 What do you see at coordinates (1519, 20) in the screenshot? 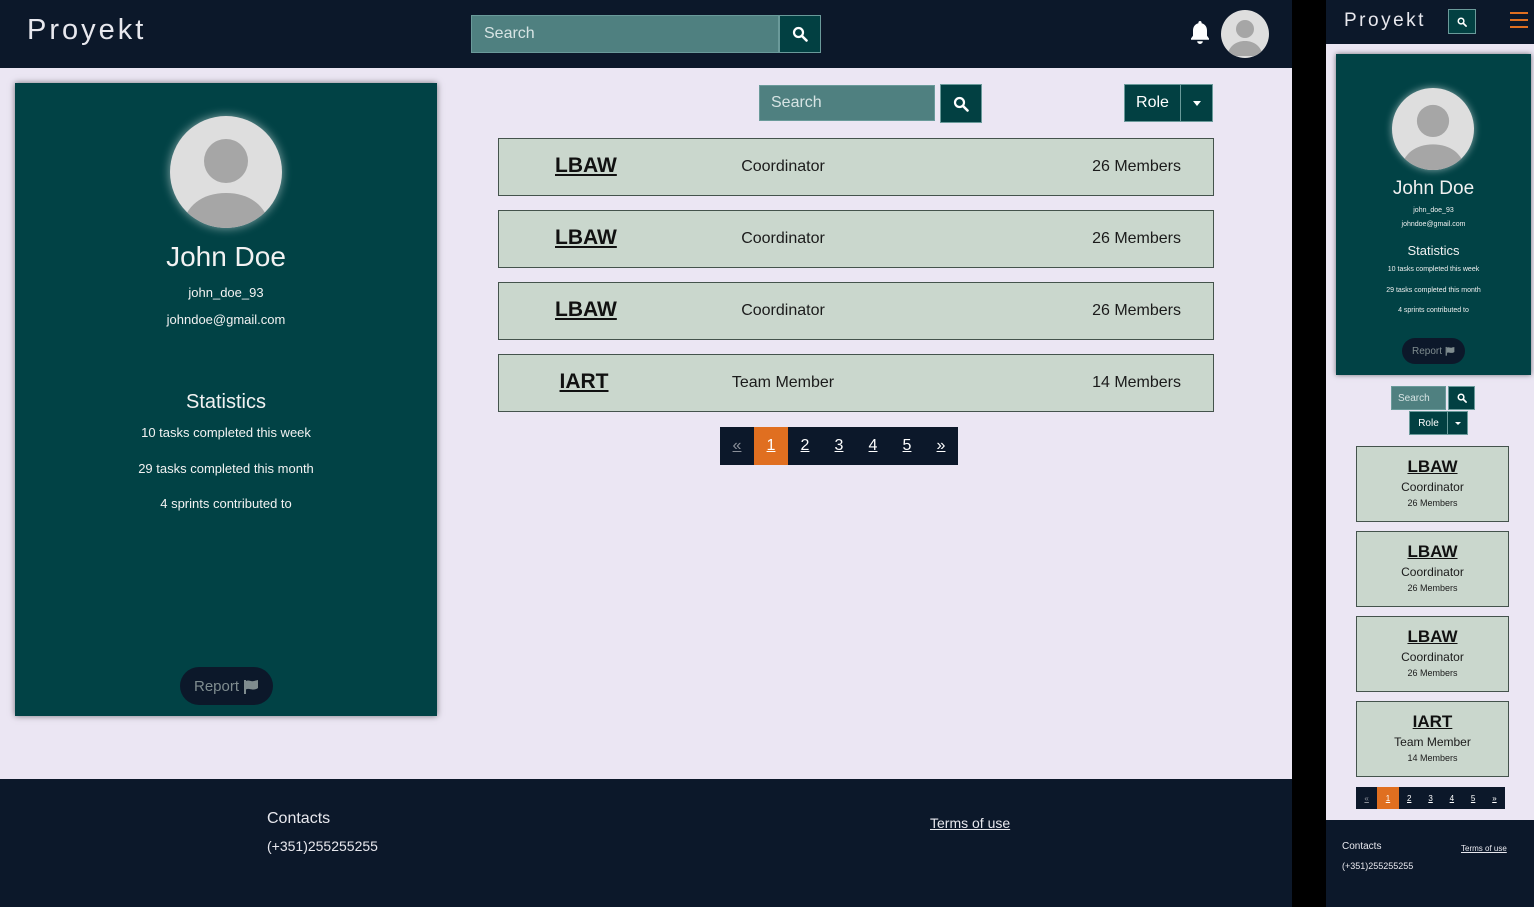
I see `hamburger-icon` at bounding box center [1519, 20].